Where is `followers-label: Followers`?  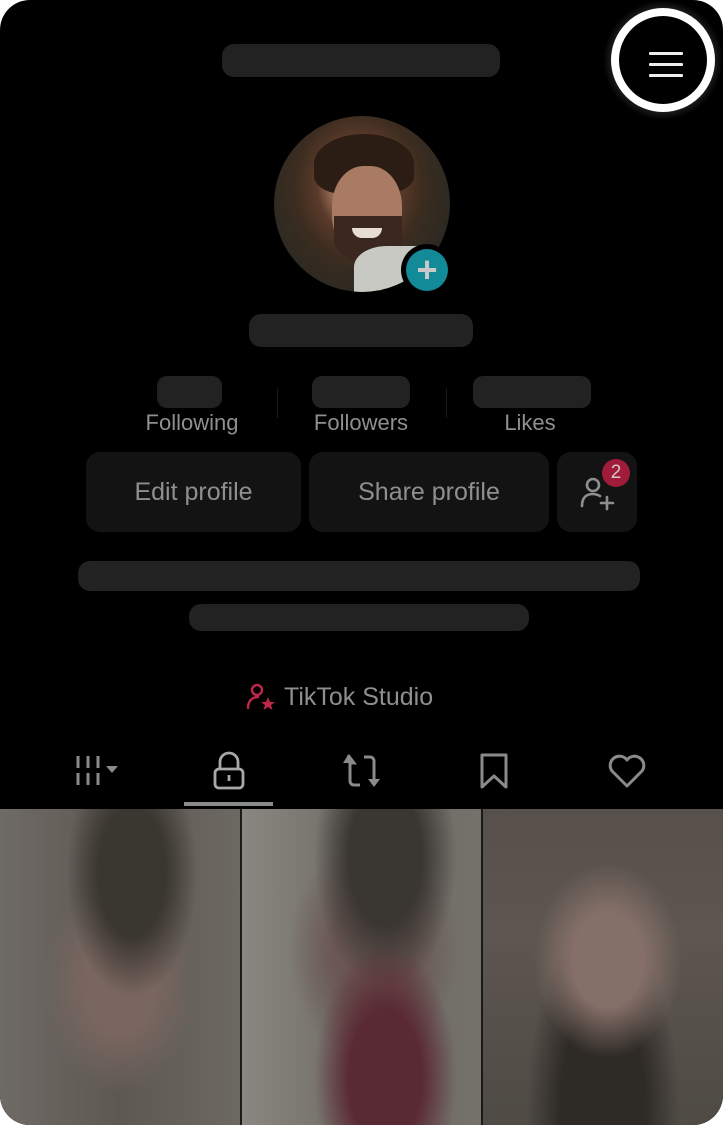
followers-label: Followers is located at coordinates (361, 422).